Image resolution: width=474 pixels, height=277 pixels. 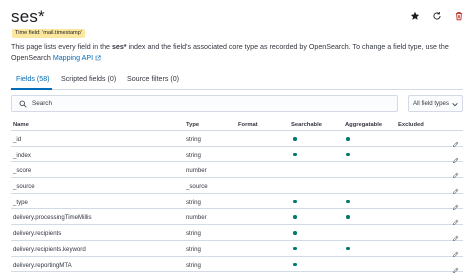 I want to click on table-row: _id string, so click(x=237, y=139).